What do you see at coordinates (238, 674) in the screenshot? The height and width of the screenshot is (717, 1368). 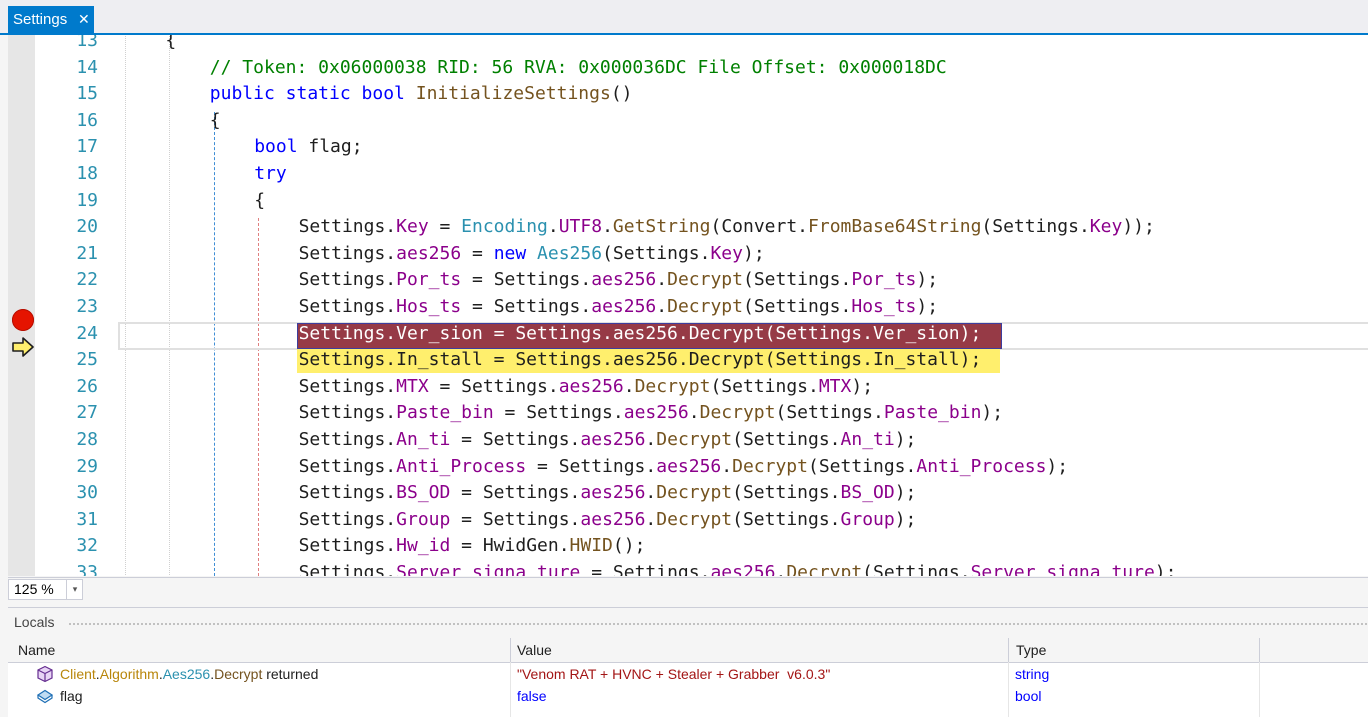 I see `local-name-part: Decrypt` at bounding box center [238, 674].